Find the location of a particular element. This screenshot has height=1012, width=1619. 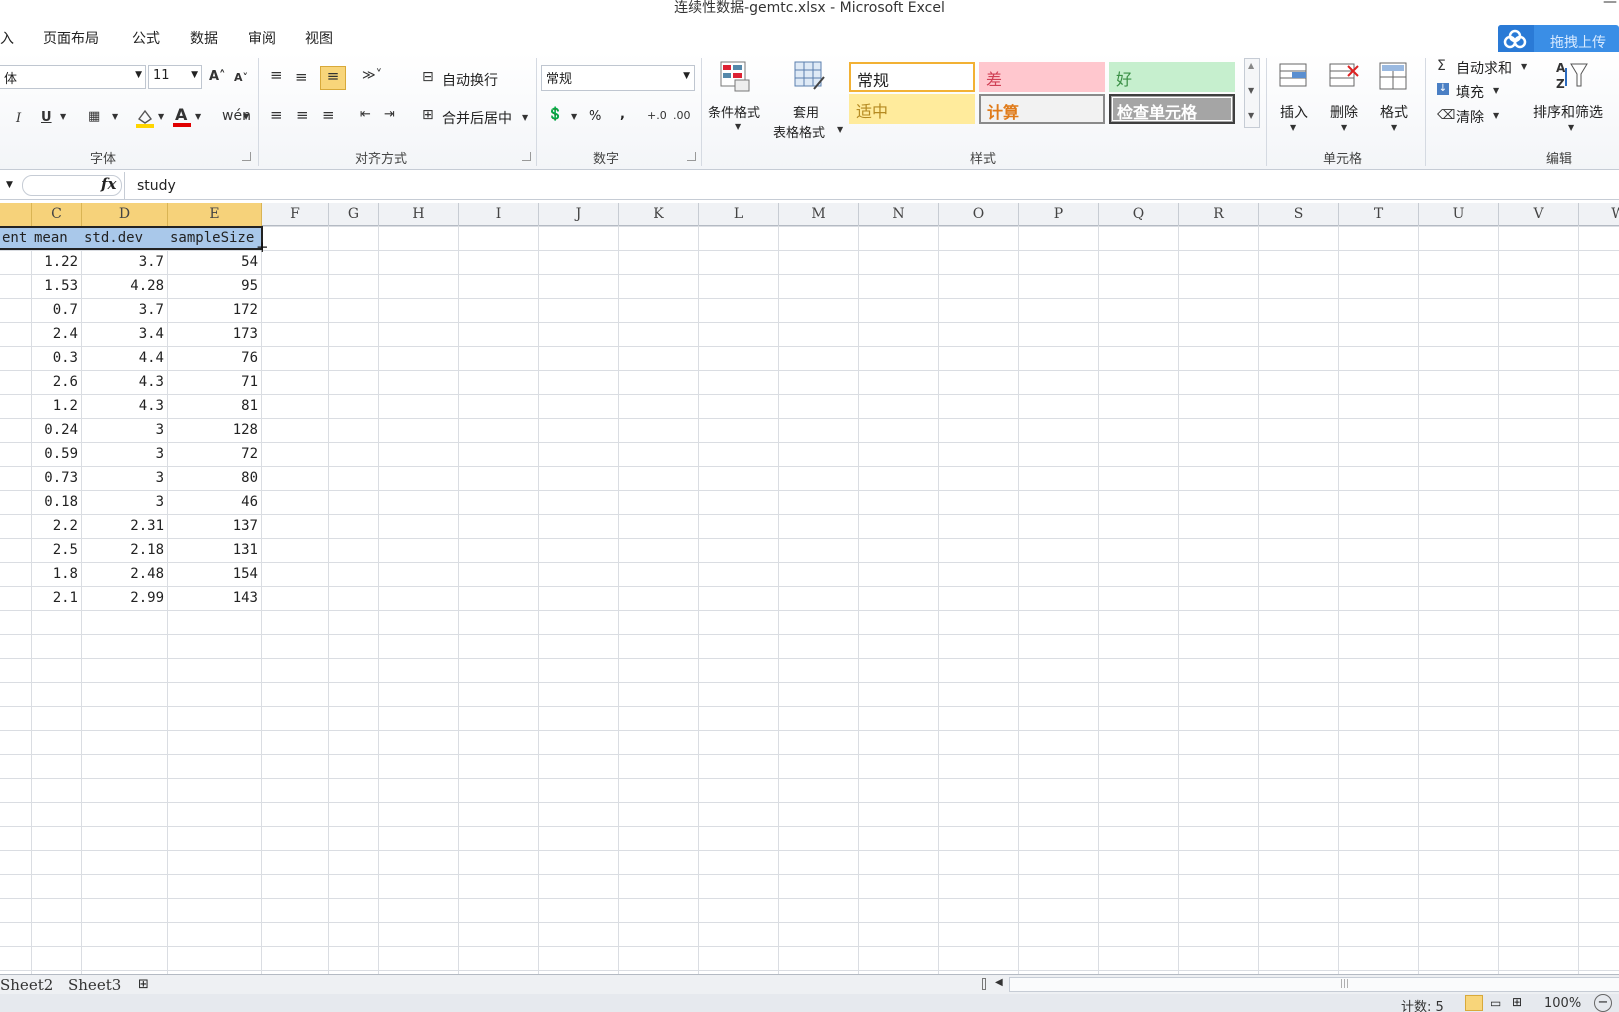

column-header-w: W is located at coordinates (1599, 214).